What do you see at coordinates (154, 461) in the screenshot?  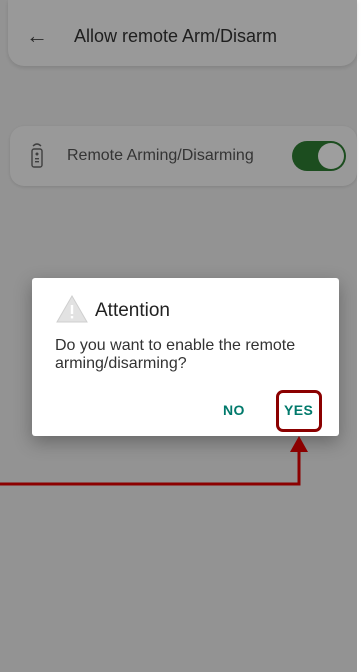 I see `annotation-arrow` at bounding box center [154, 461].